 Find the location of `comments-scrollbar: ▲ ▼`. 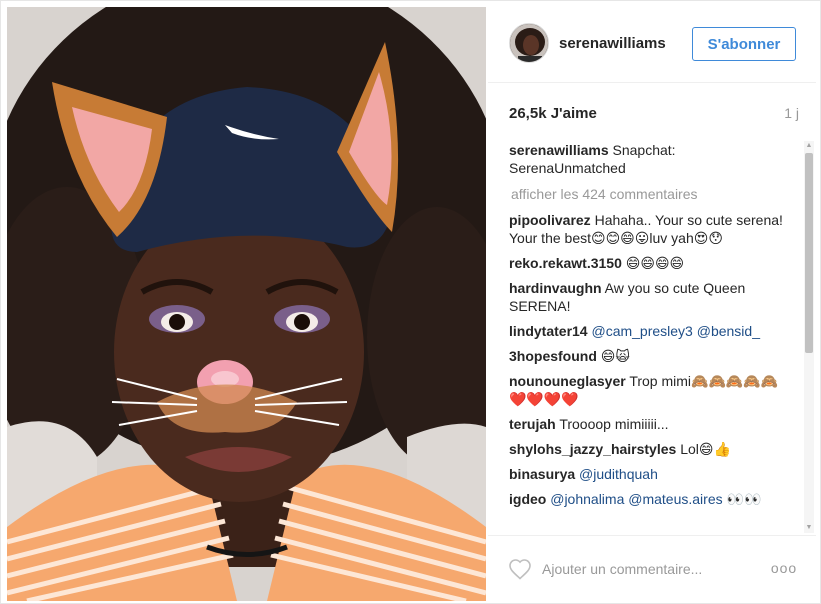

comments-scrollbar: ▲ ▼ is located at coordinates (809, 337).